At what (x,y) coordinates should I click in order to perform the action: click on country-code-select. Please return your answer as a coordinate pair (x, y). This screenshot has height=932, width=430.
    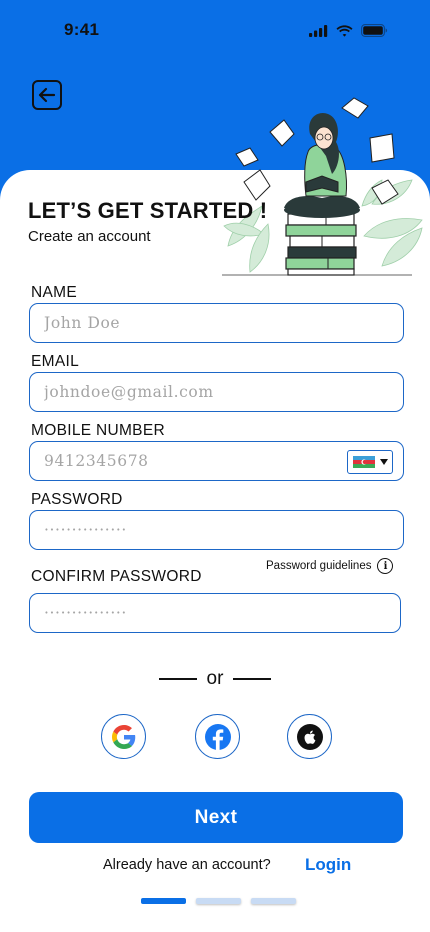
    Looking at the image, I should click on (370, 462).